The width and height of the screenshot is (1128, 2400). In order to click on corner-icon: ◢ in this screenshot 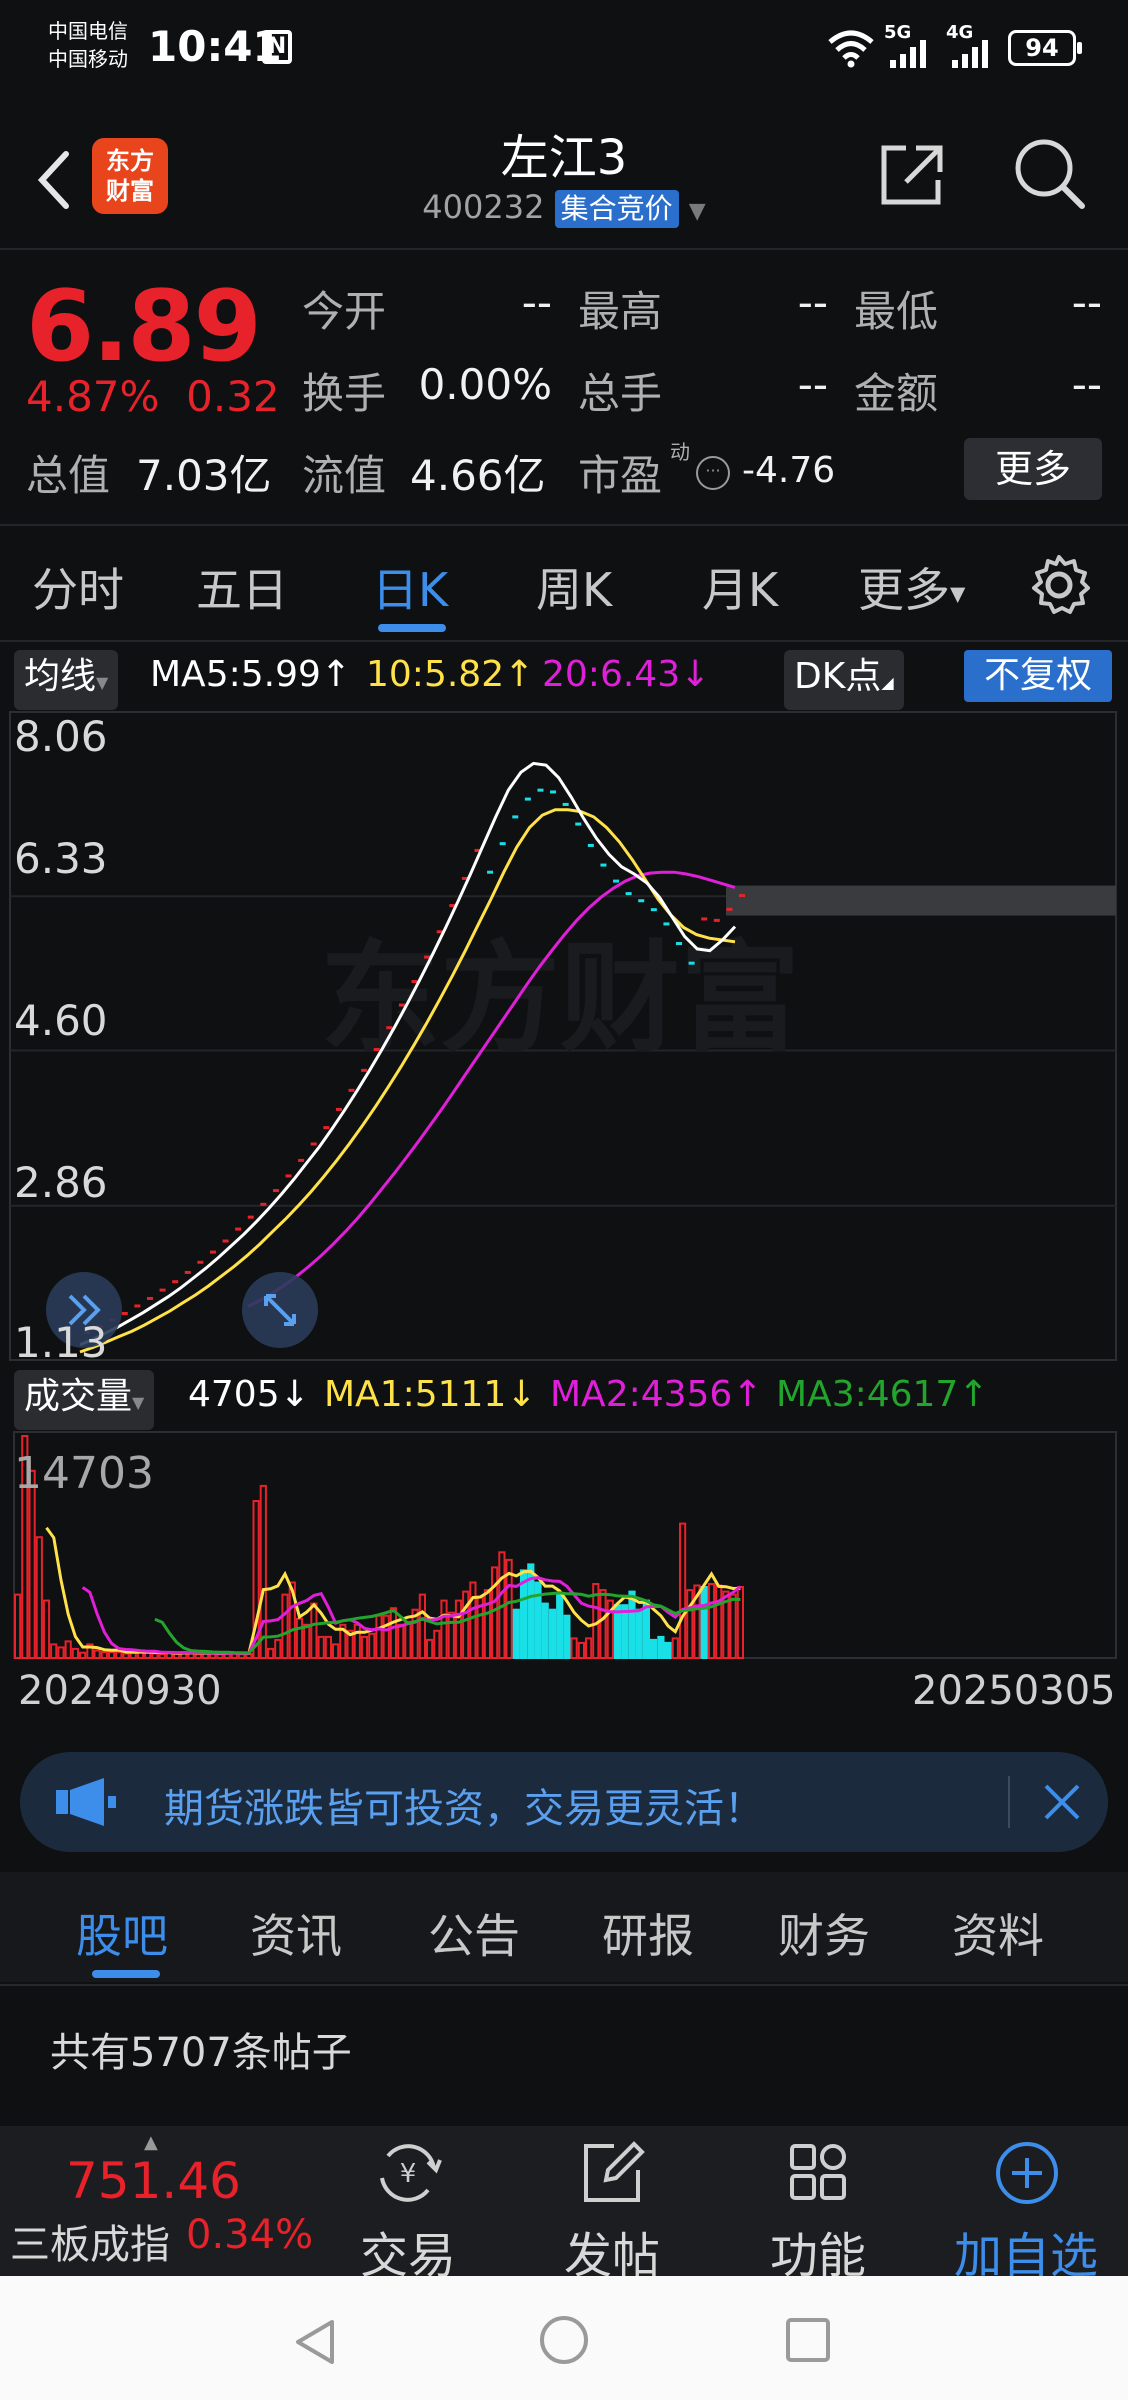, I will do `click(887, 682)`.